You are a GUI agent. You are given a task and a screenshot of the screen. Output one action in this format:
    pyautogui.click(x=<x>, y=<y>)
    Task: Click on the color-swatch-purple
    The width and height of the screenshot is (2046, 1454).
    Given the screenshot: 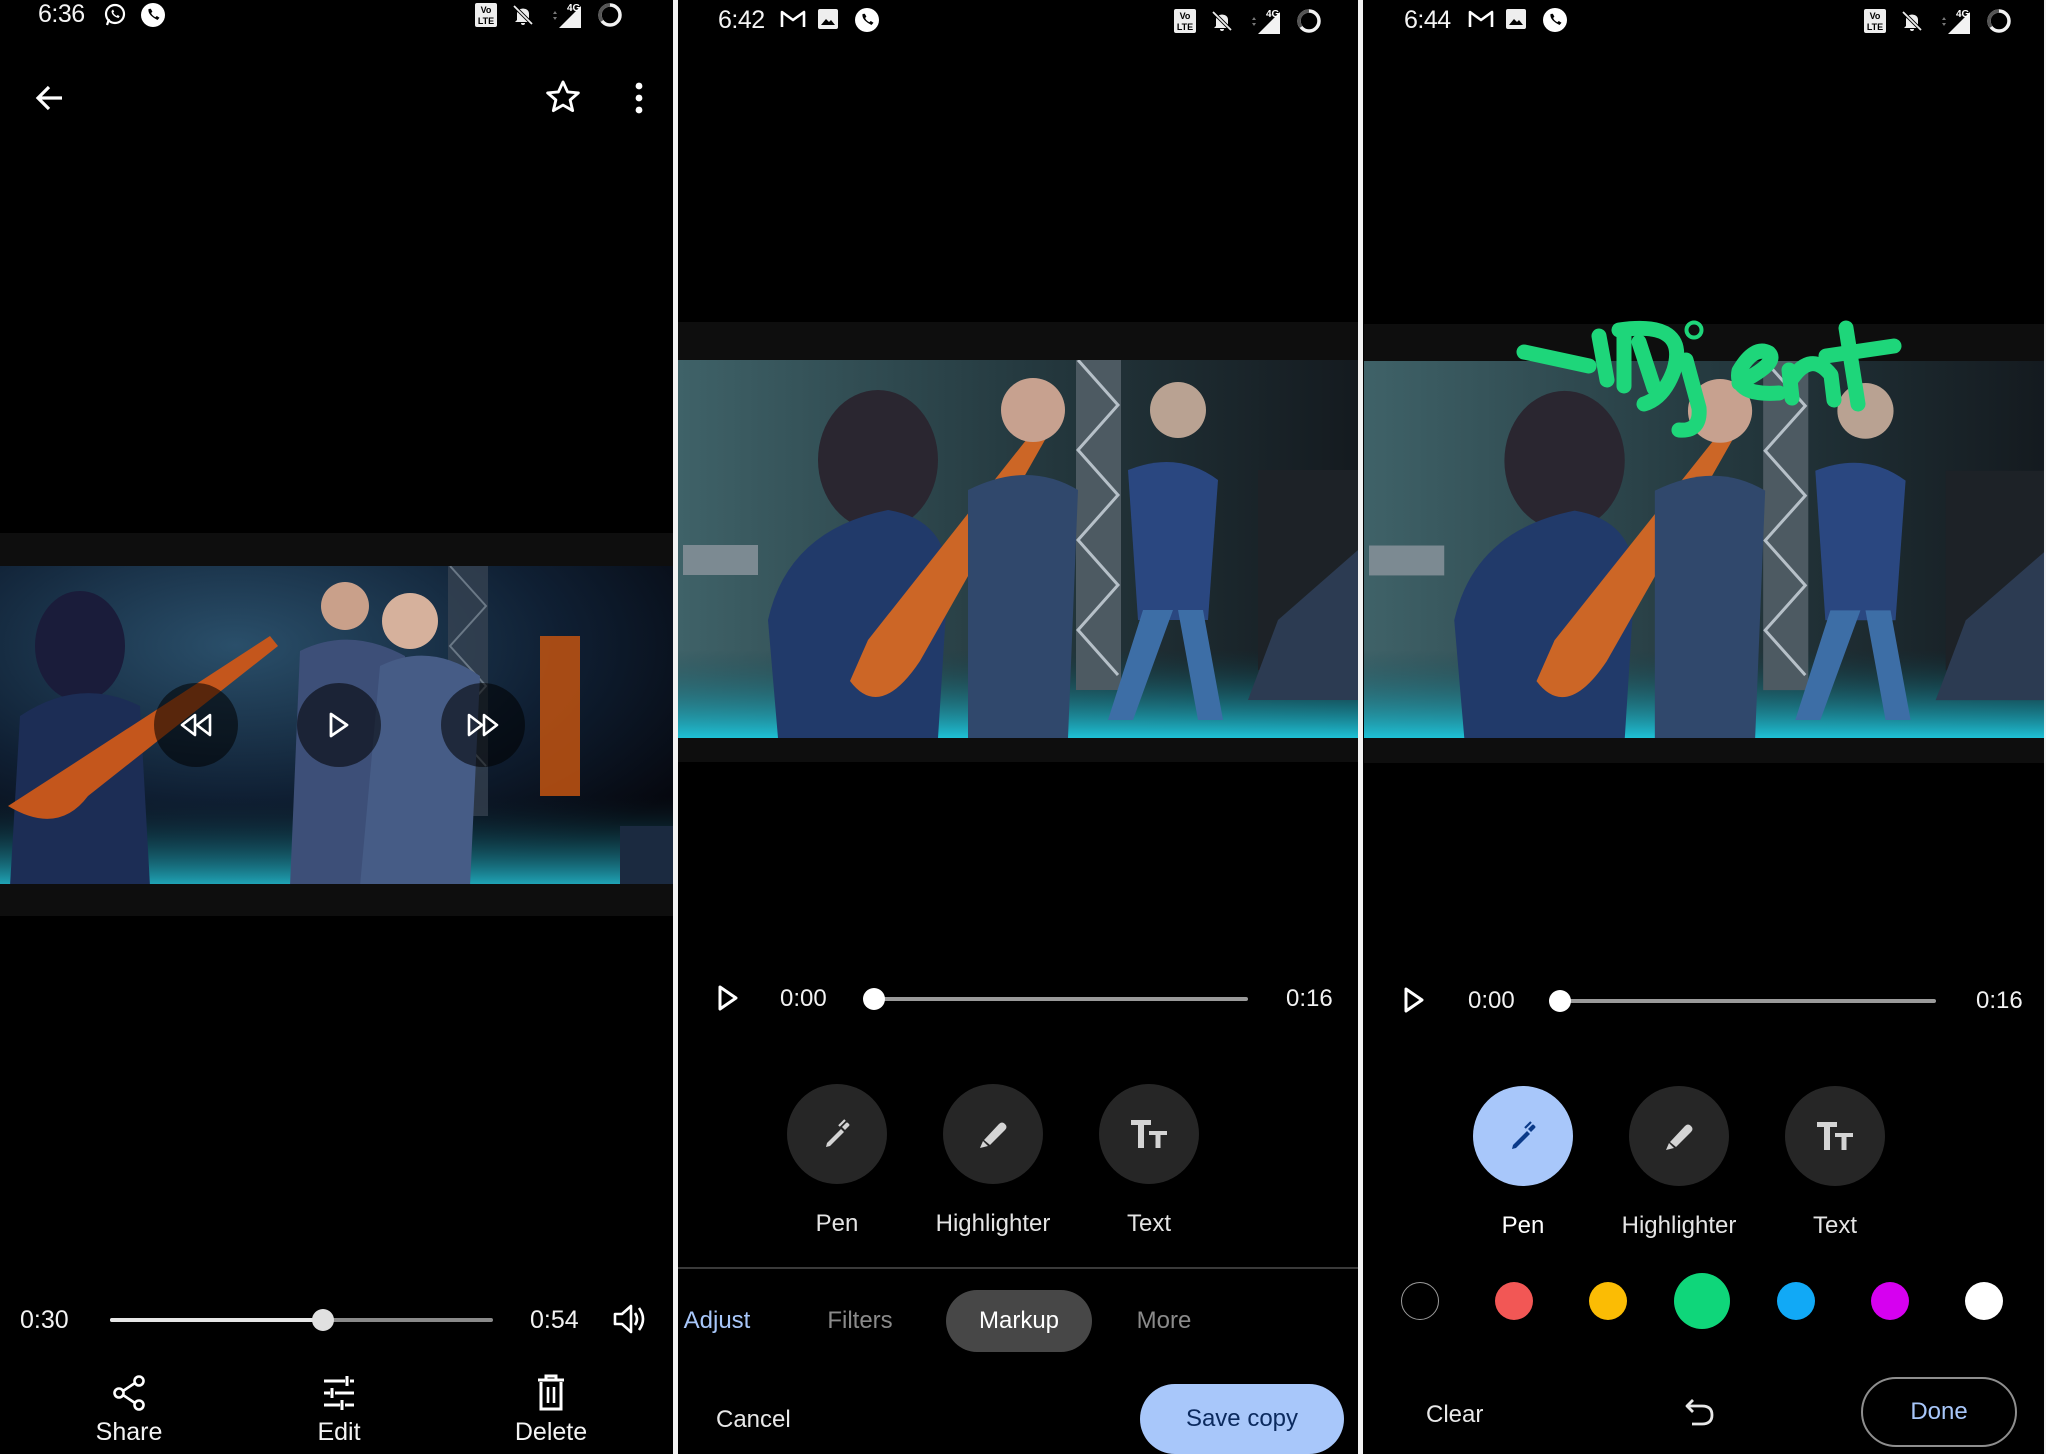 What is the action you would take?
    pyautogui.click(x=1890, y=1301)
    